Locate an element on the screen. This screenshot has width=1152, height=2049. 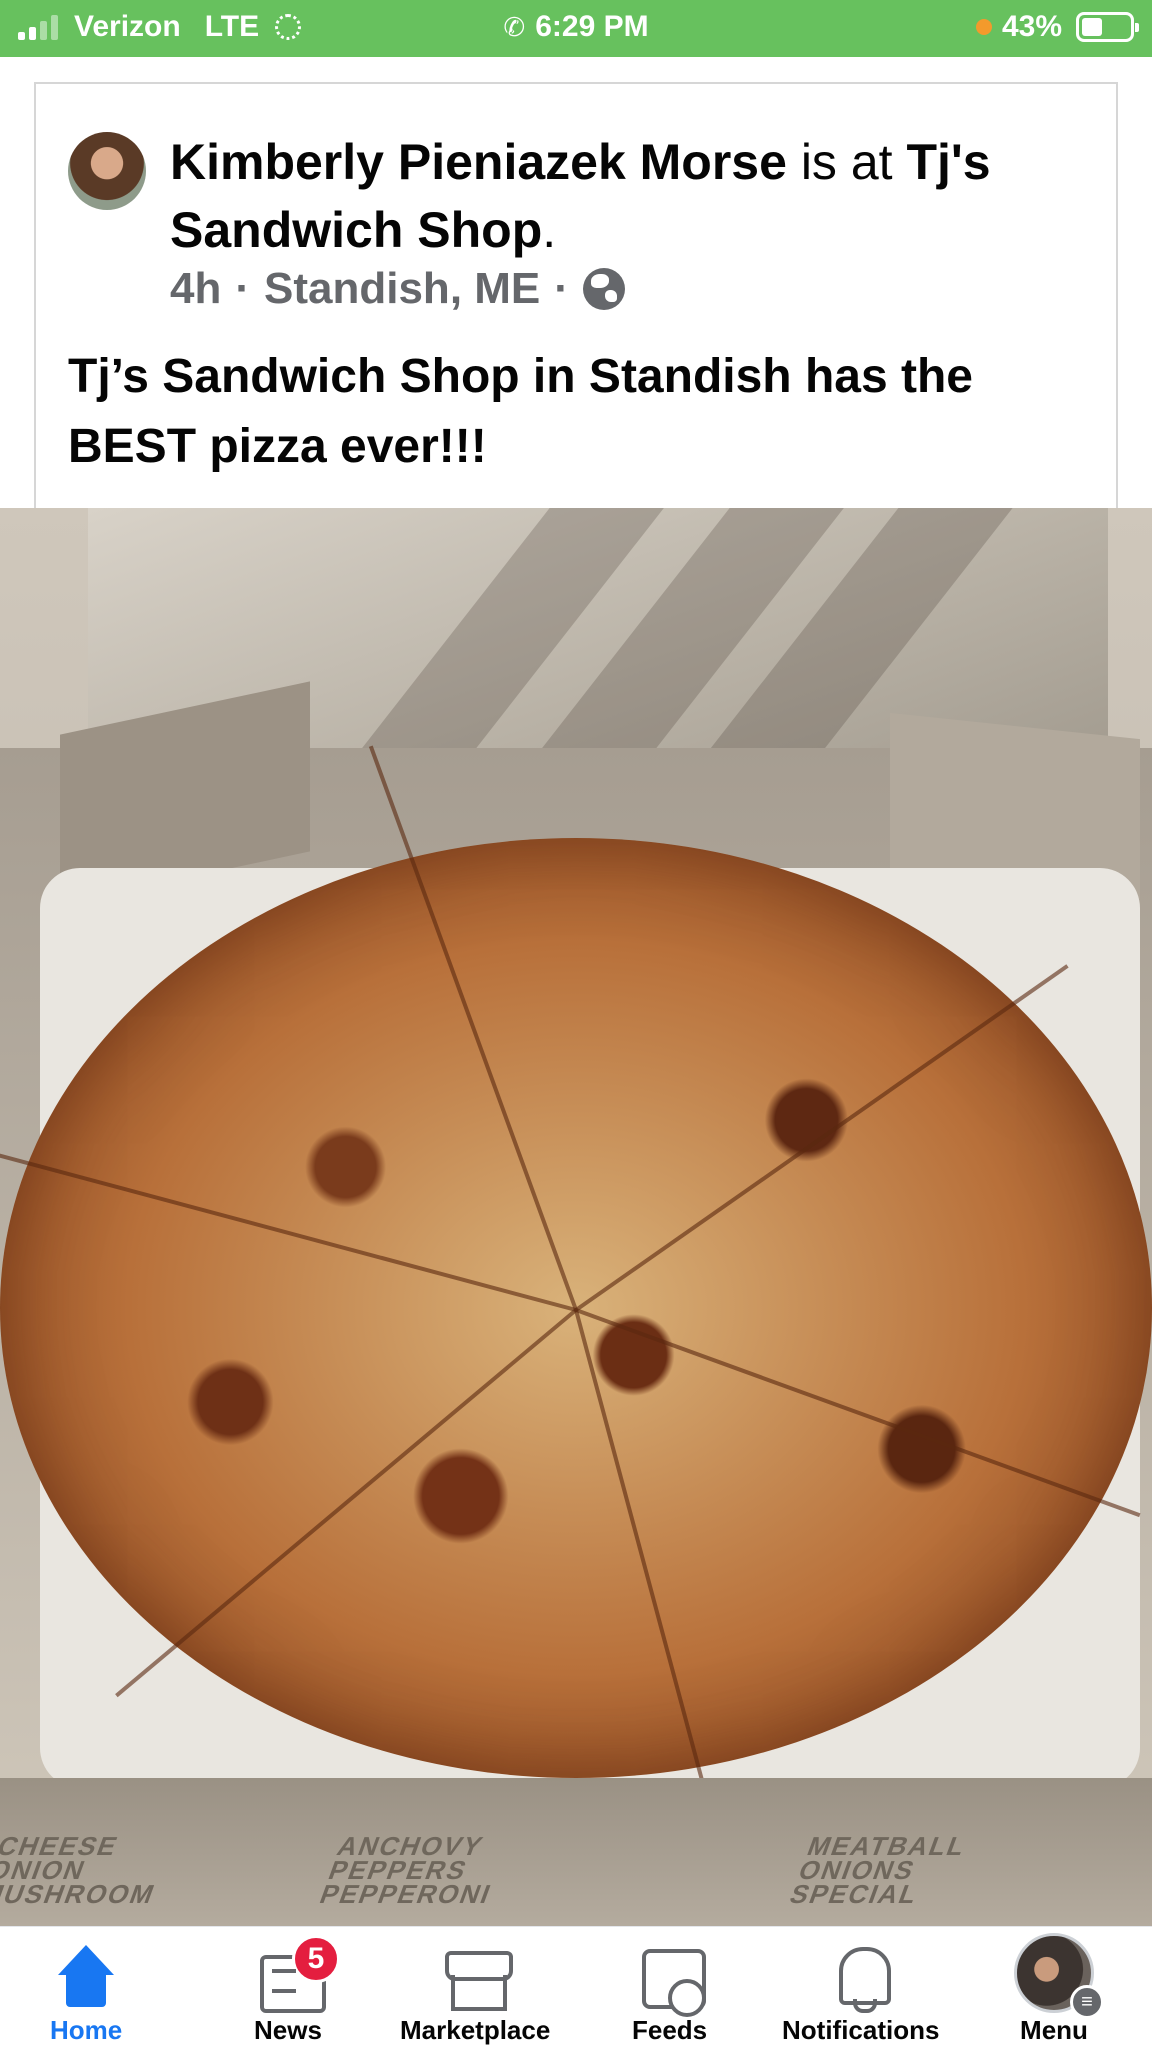
is-at-text: is at is located at coordinates (846, 162).